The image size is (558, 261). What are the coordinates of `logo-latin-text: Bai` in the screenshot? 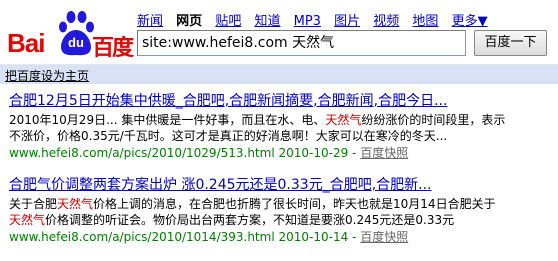 It's located at (26, 43).